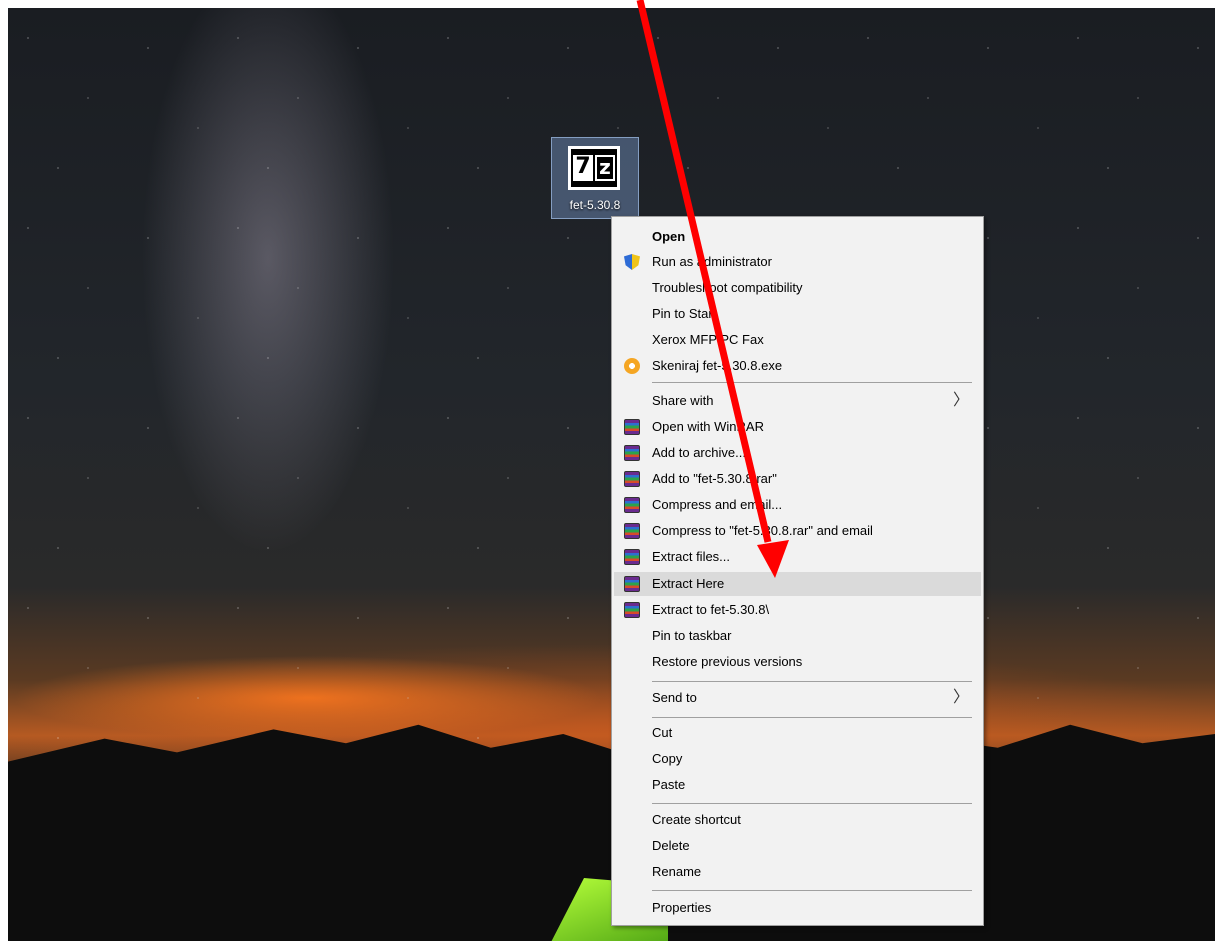 The image size is (1215, 941). I want to click on menu-item-rename: Rename, so click(797, 872).